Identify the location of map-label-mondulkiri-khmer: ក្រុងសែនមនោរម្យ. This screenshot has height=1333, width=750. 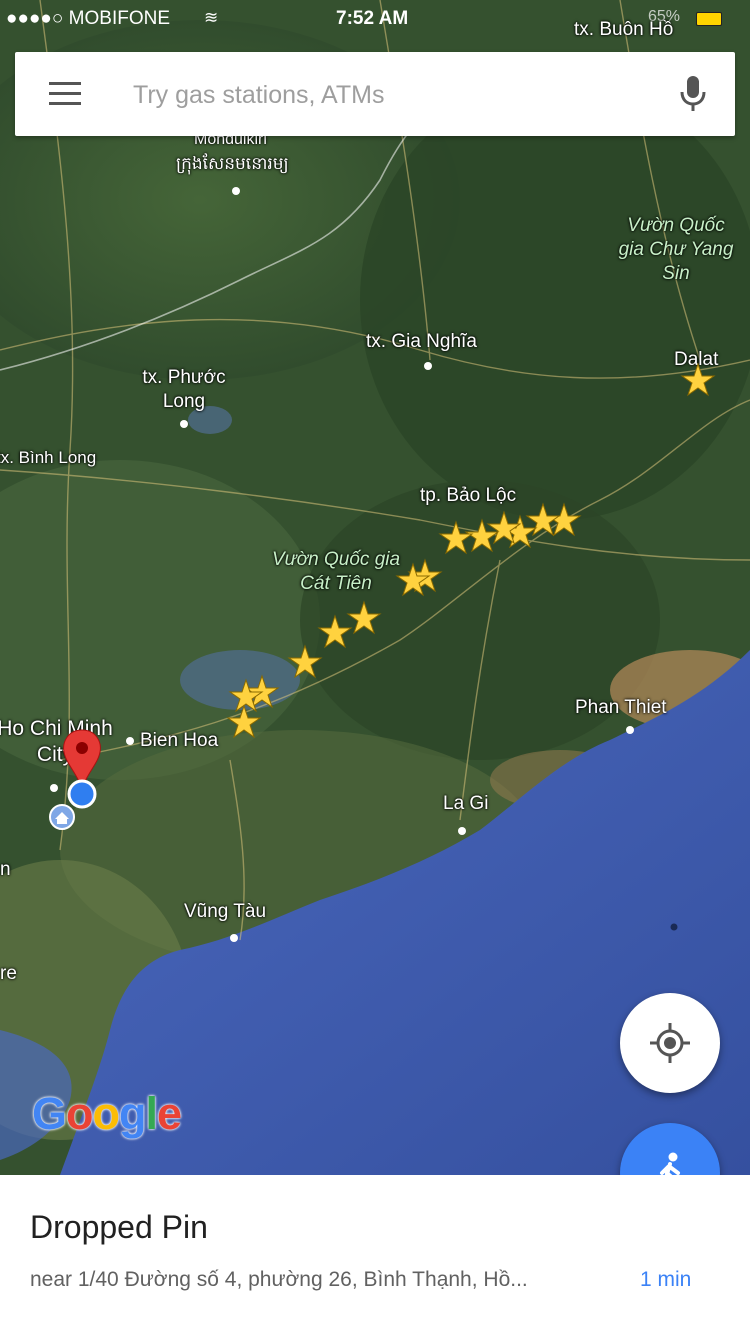
(232, 163).